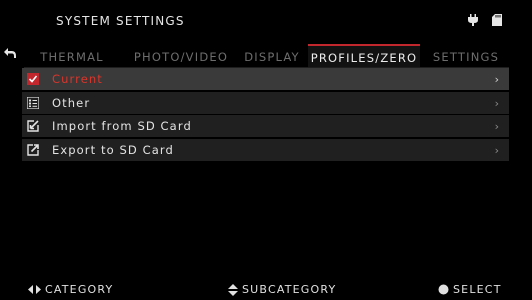 The width and height of the screenshot is (532, 300). What do you see at coordinates (473, 20) in the screenshot?
I see `plug-icon` at bounding box center [473, 20].